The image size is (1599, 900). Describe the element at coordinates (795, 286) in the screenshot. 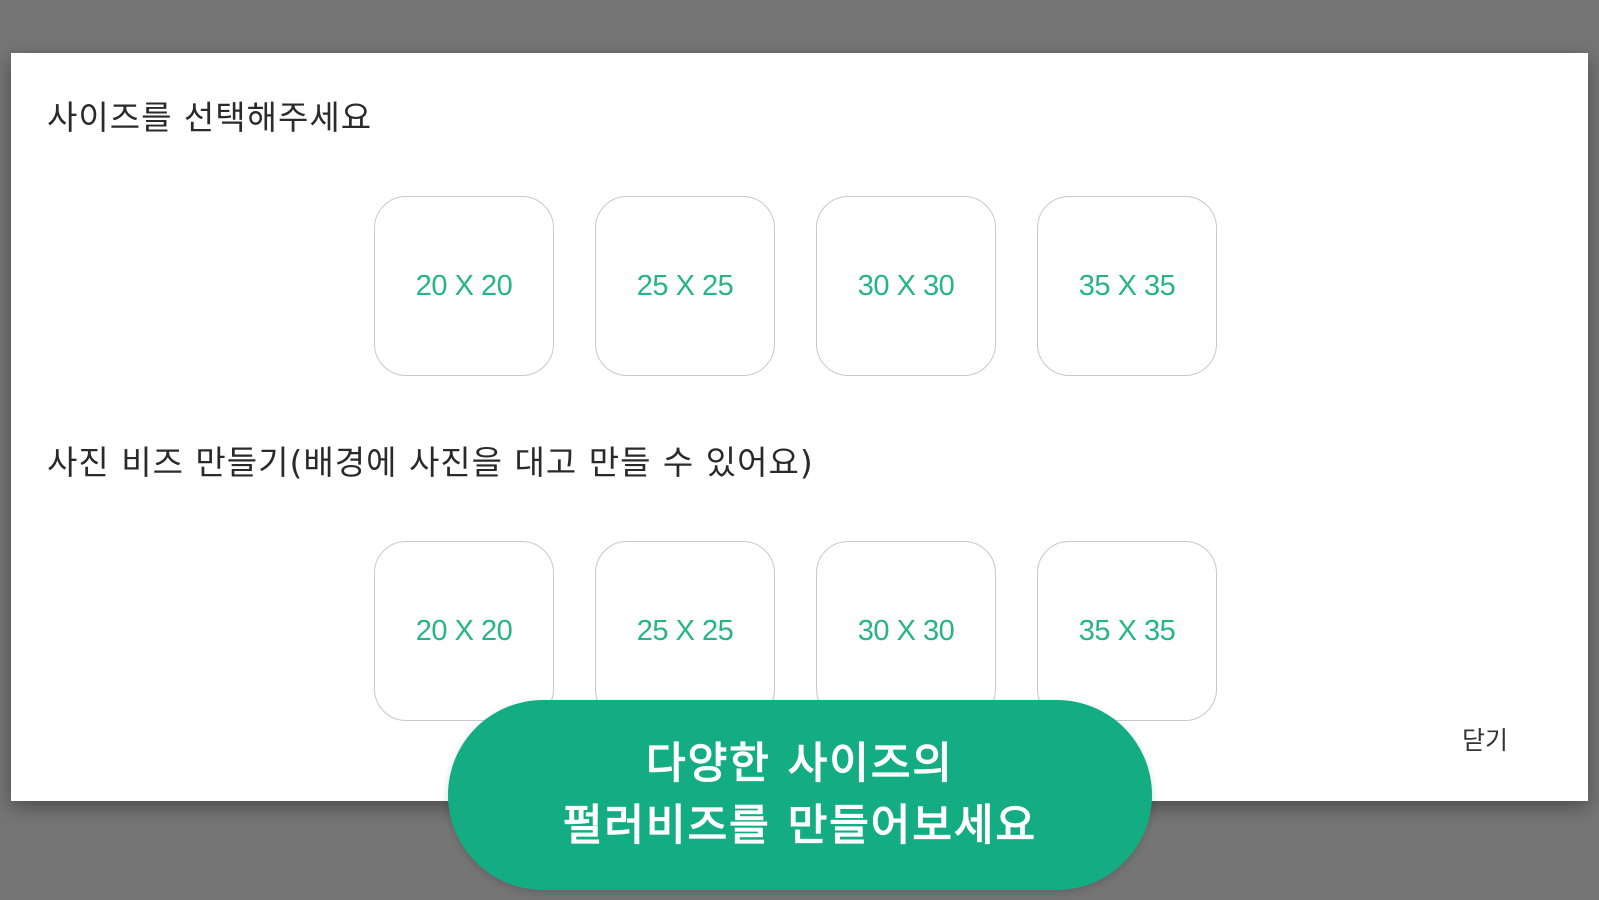

I see `size-options-row: 20 X 20 25 X 25 30 X 30 35 X 35` at that location.